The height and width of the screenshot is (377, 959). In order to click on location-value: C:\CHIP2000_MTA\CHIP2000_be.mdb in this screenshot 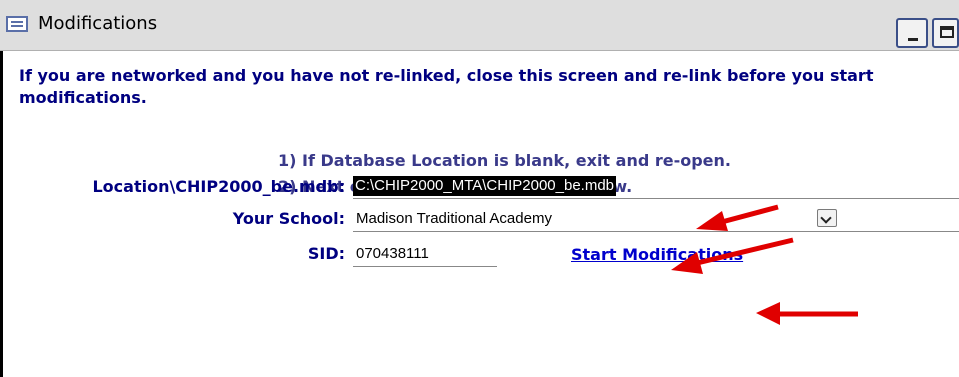, I will do `click(485, 186)`.